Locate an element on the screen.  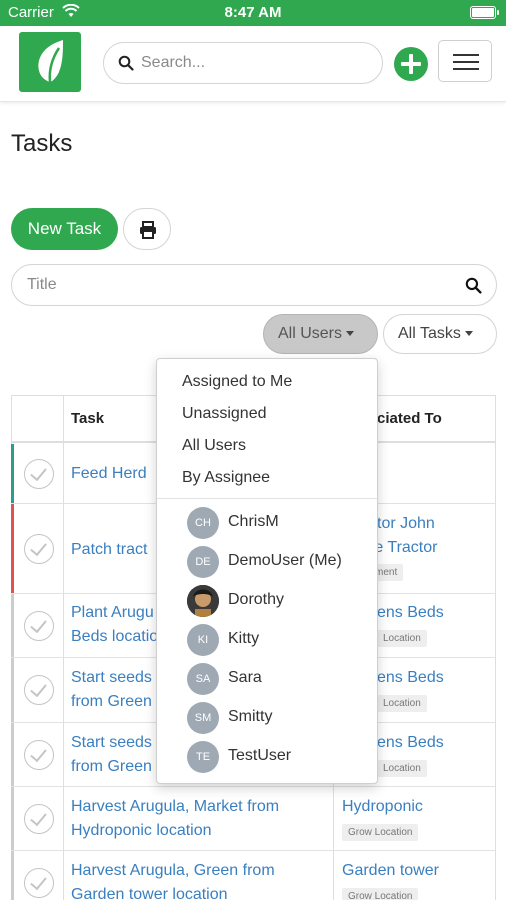
user-name: Smitty is located at coordinates (250, 716).